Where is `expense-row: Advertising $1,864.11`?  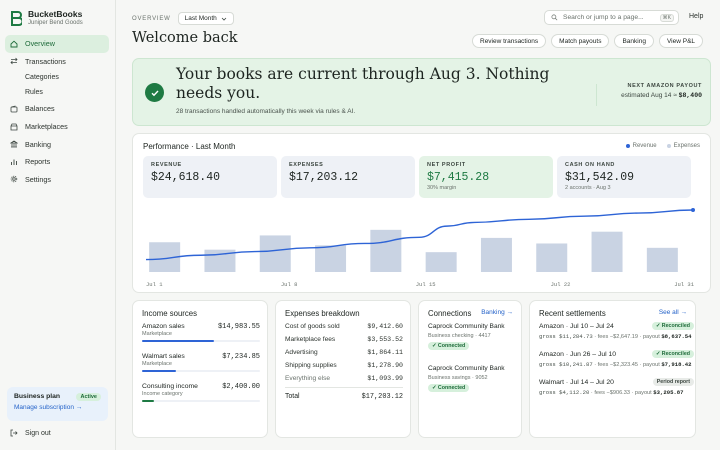
expense-row: Advertising $1,864.11 is located at coordinates (344, 352).